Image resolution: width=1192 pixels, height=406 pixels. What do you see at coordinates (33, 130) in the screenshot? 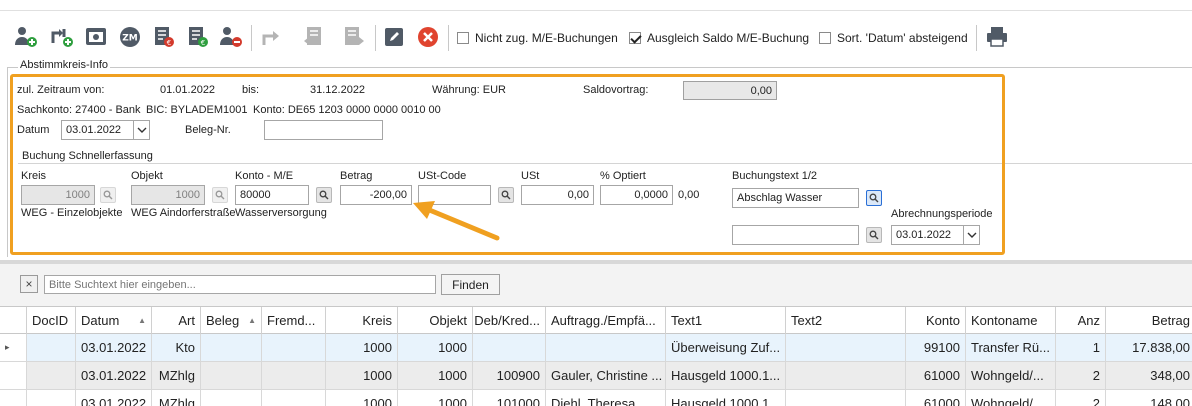
I see `datum-label: Datum` at bounding box center [33, 130].